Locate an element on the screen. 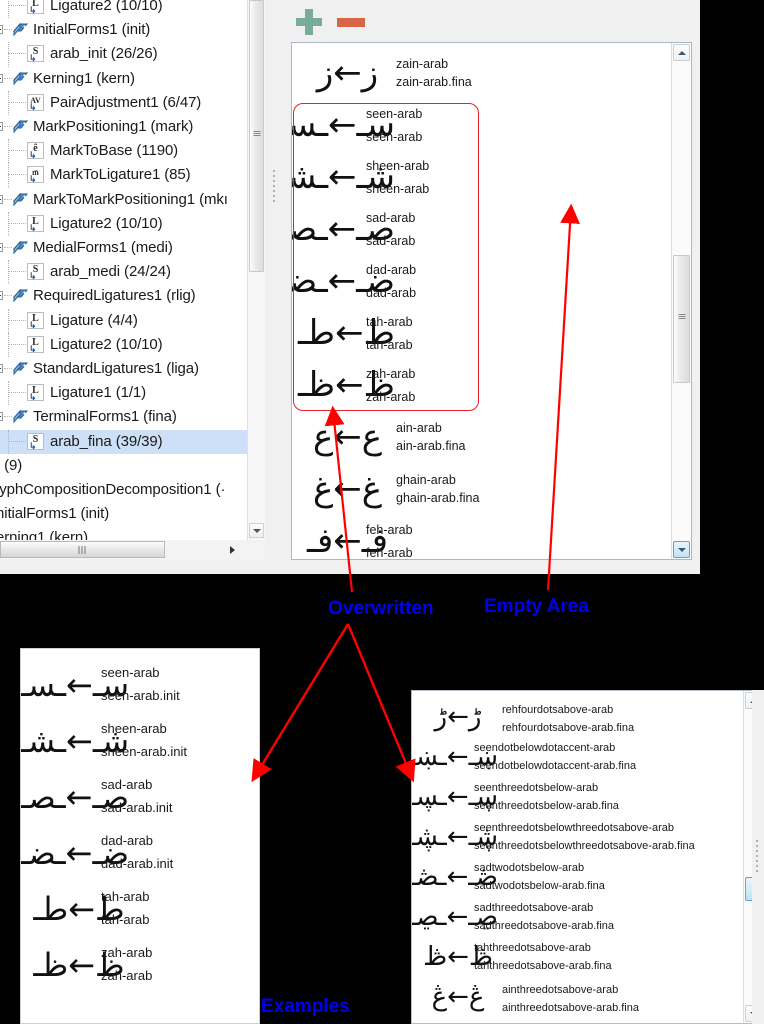 The height and width of the screenshot is (1024, 764). target-glyph-name: dad-arab.init is located at coordinates (137, 863).